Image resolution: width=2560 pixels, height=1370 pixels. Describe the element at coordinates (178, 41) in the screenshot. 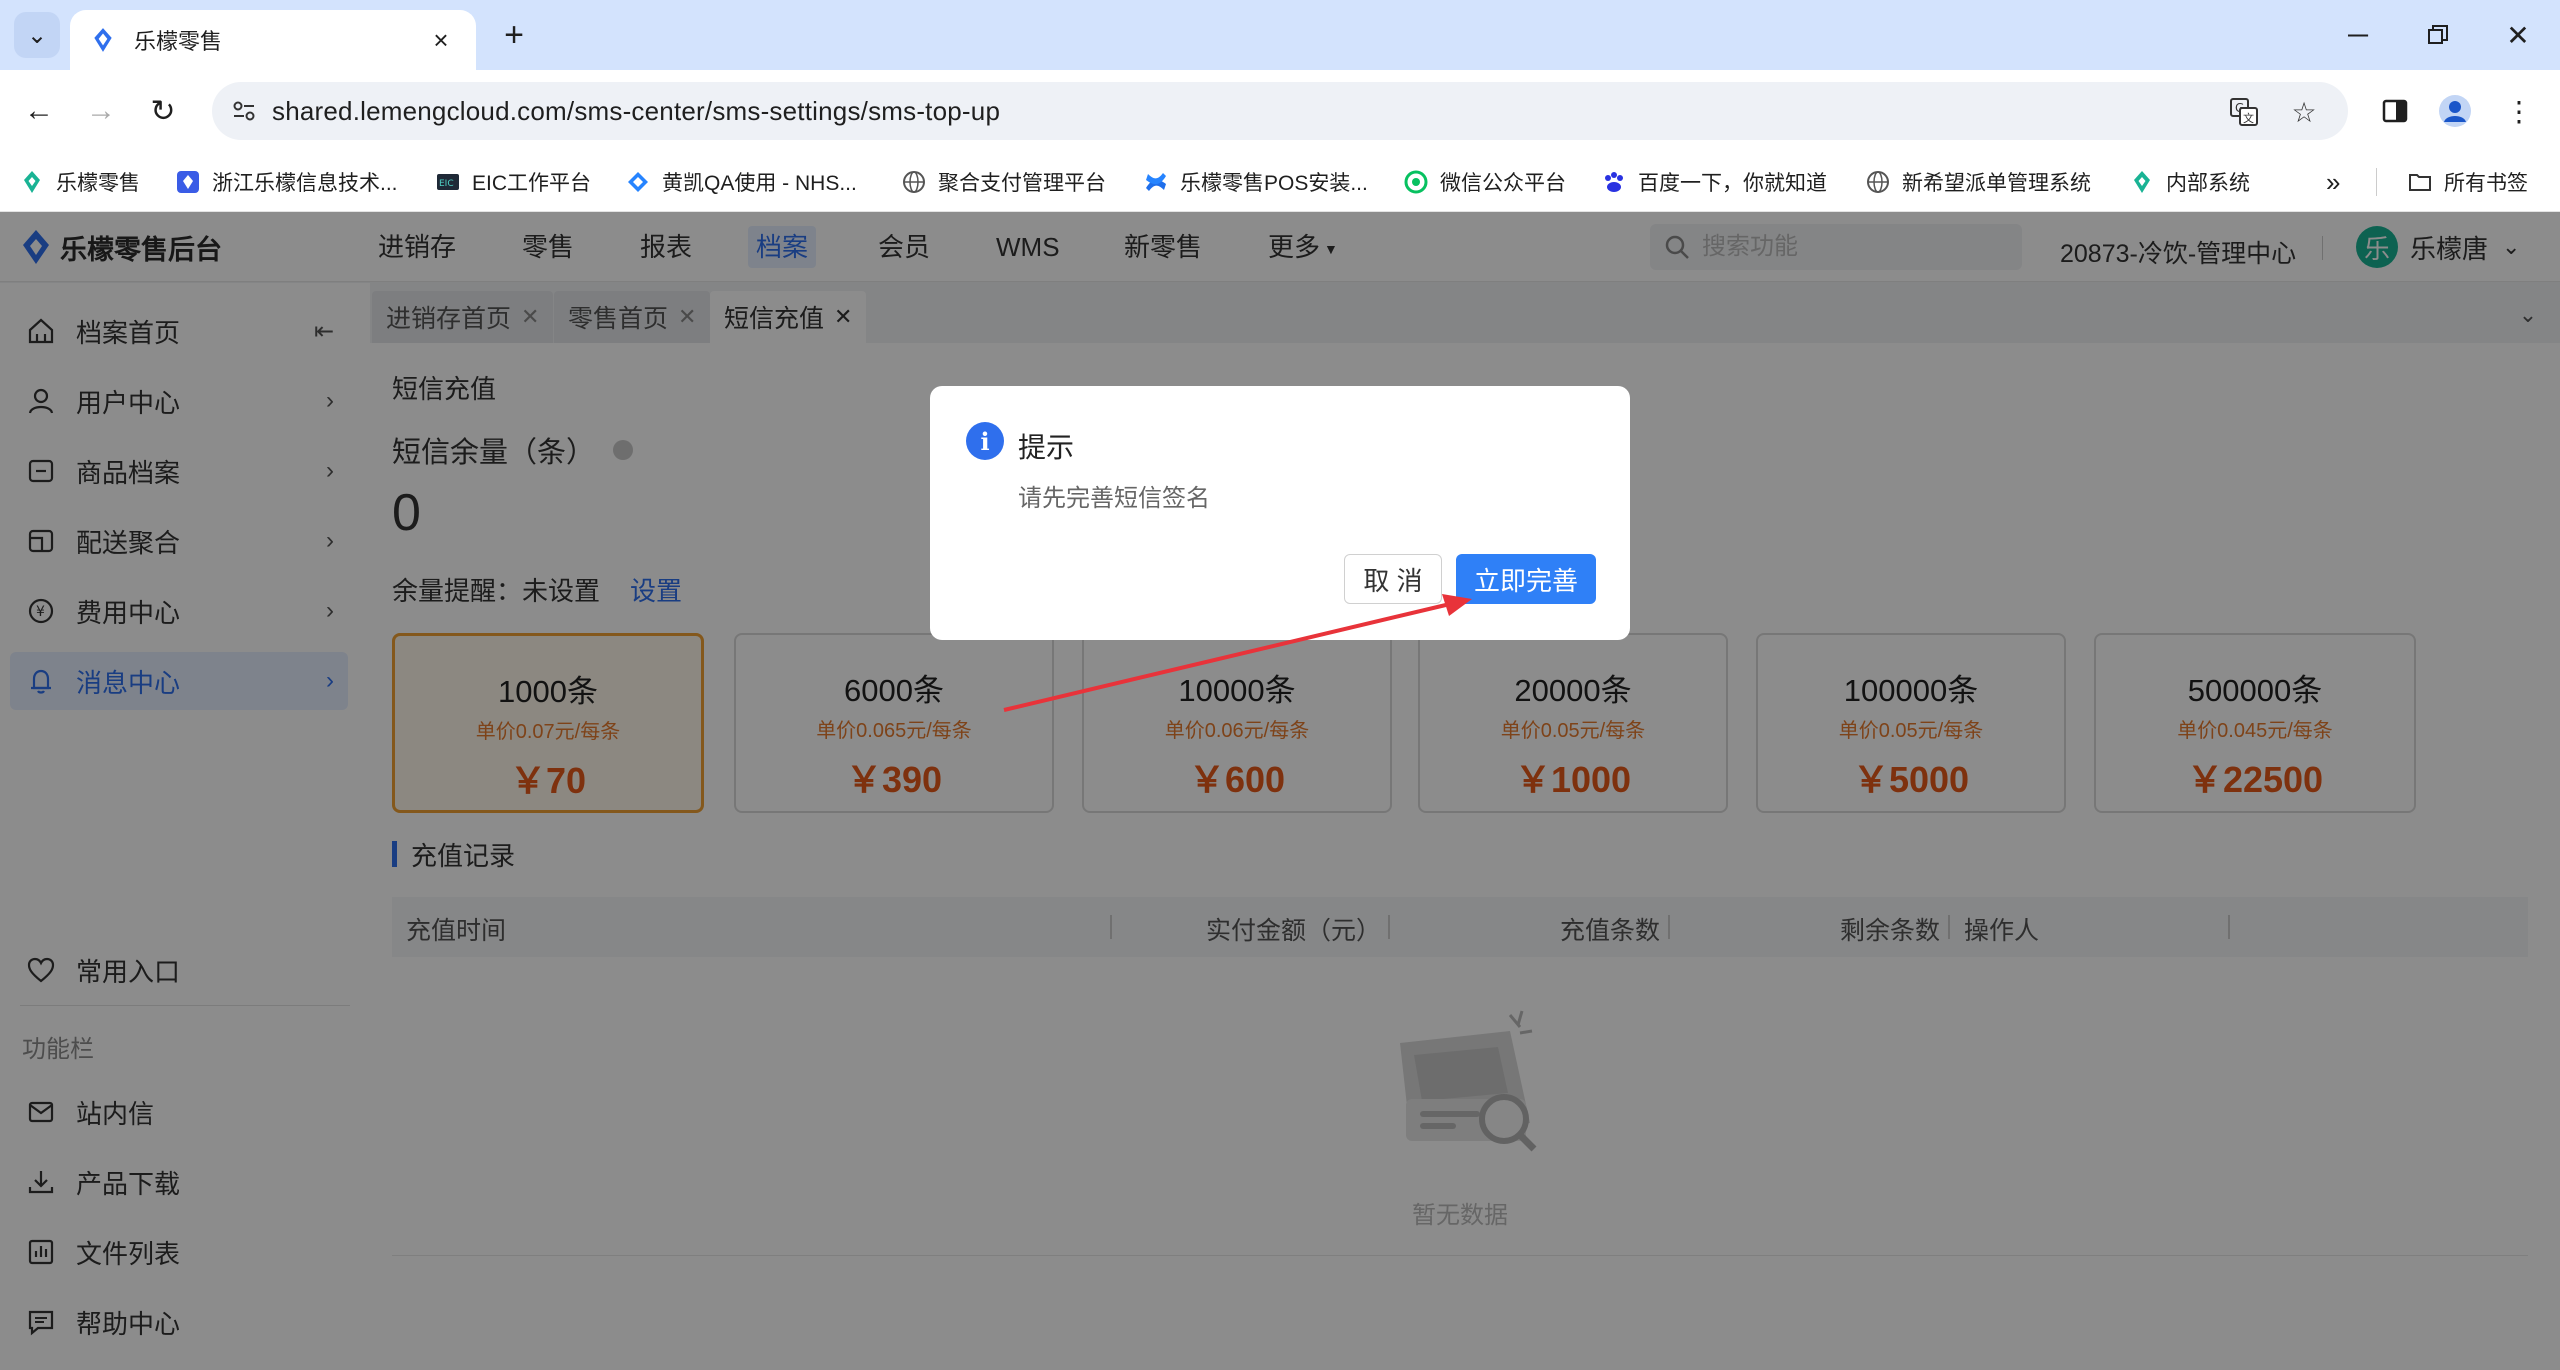

I see `browser-tab-title: 乐檬零售` at that location.